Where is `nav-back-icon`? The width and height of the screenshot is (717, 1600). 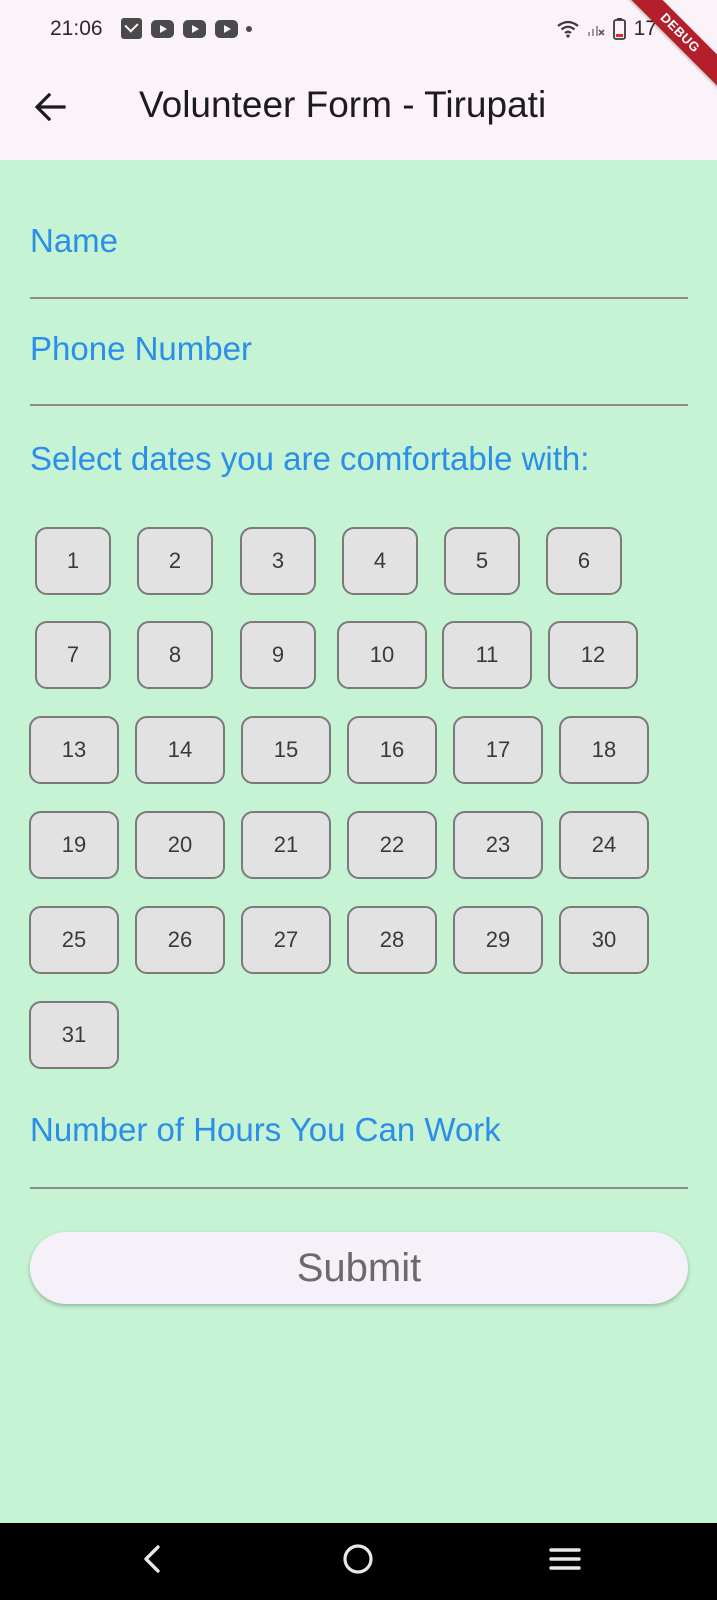
nav-back-icon is located at coordinates (152, 1561).